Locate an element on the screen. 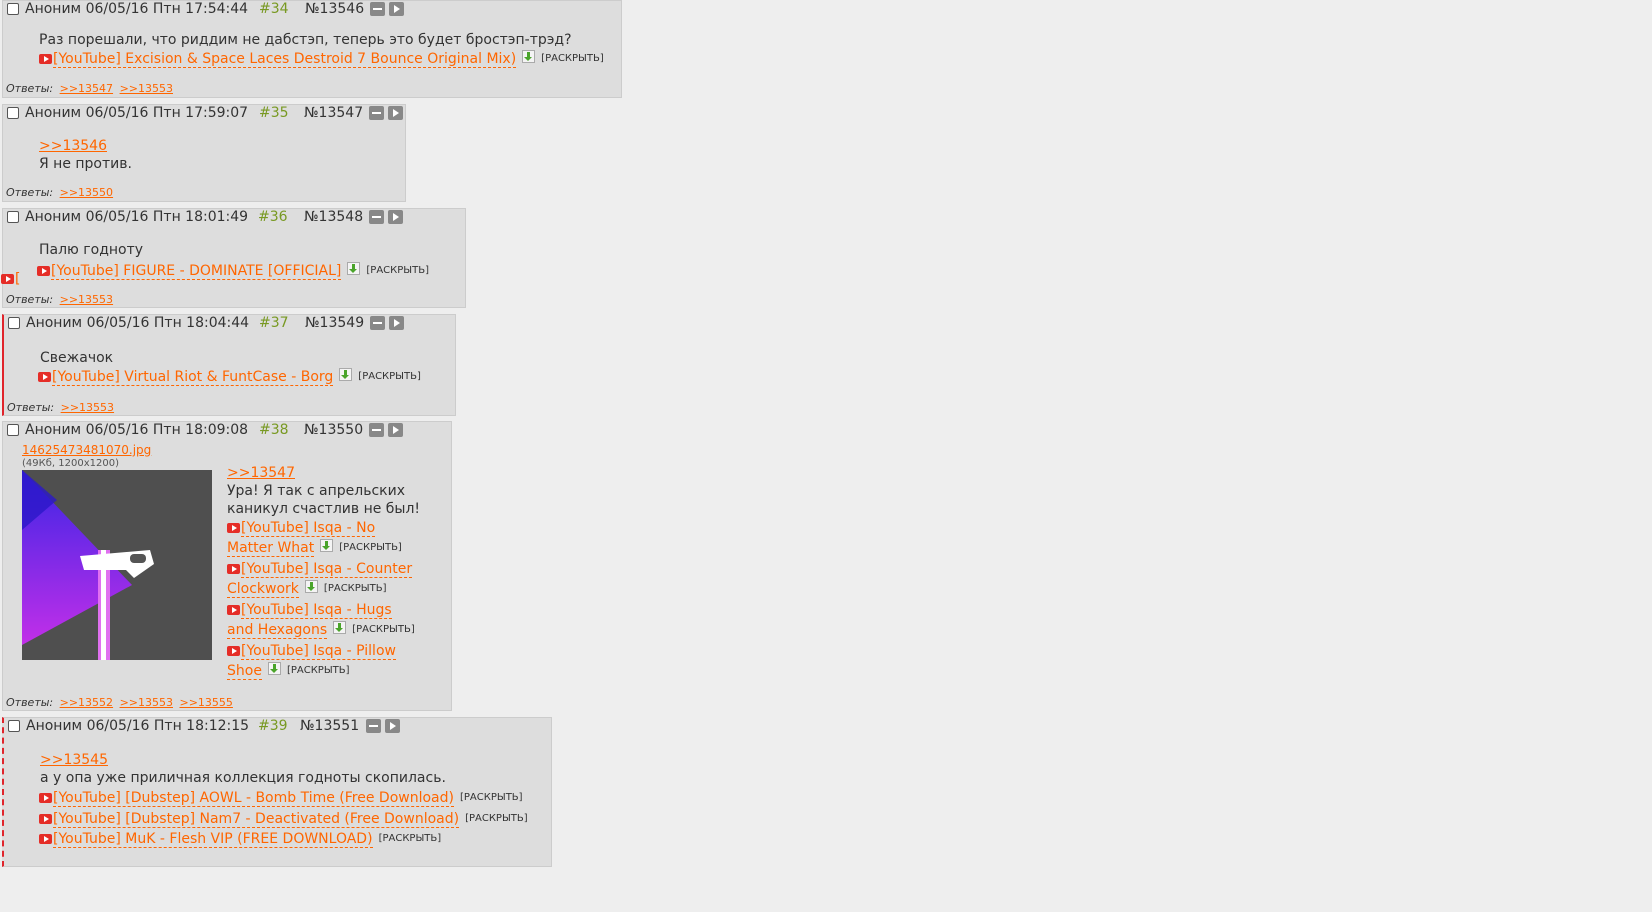  youtube-title-cont: Shoe is located at coordinates (244, 671).